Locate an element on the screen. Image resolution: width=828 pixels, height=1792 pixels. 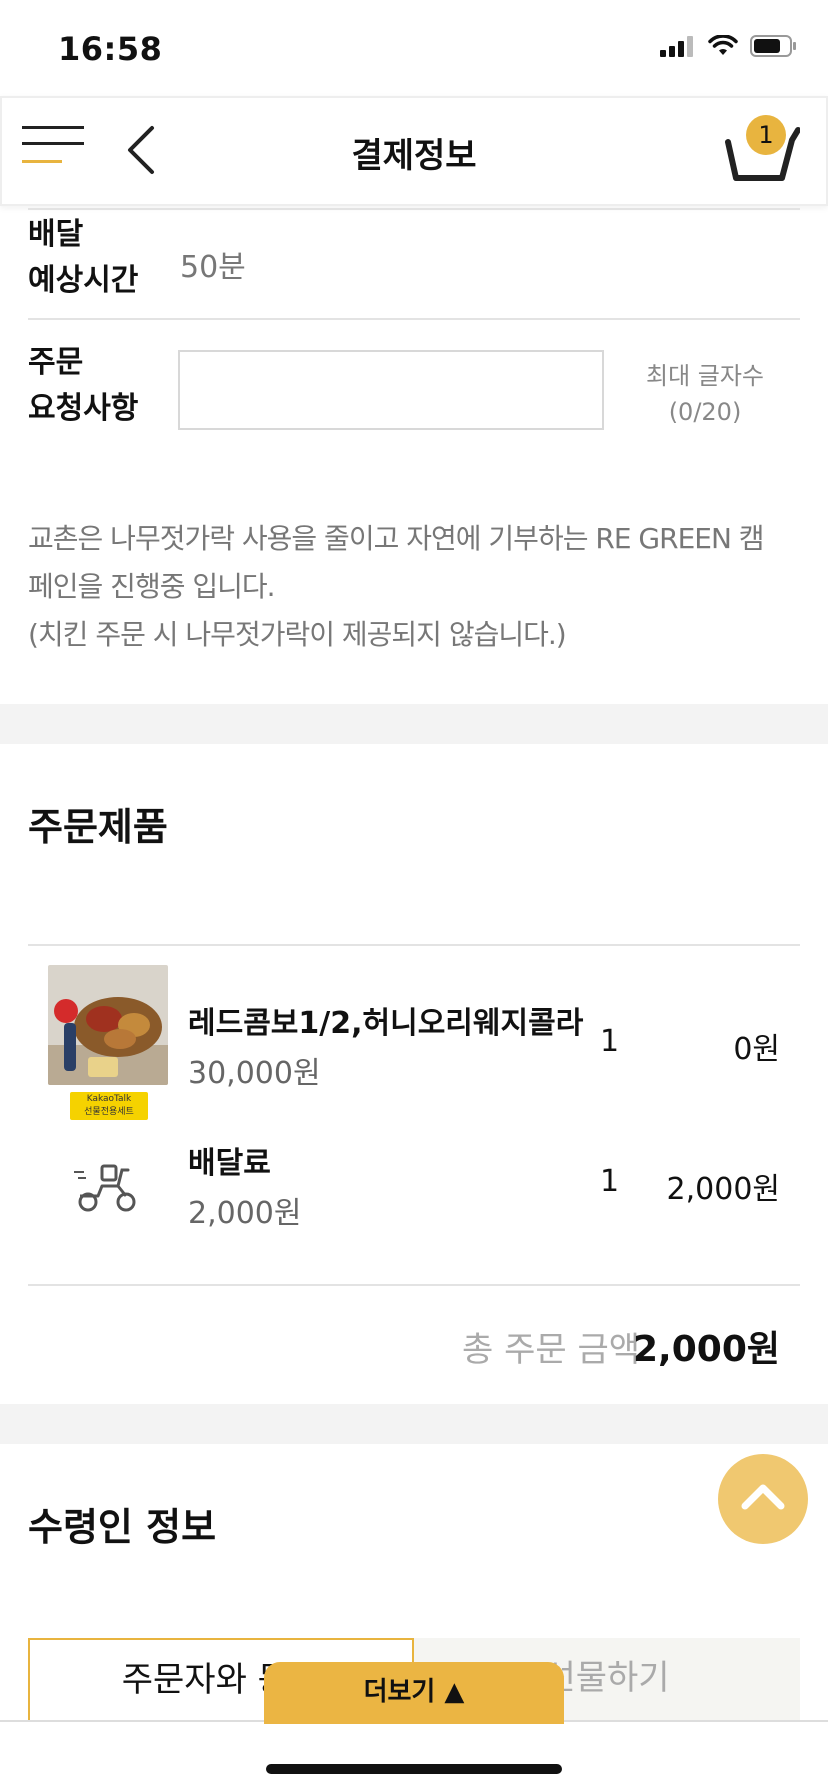
char-limit-count: (0/20) is located at coordinates (705, 412).